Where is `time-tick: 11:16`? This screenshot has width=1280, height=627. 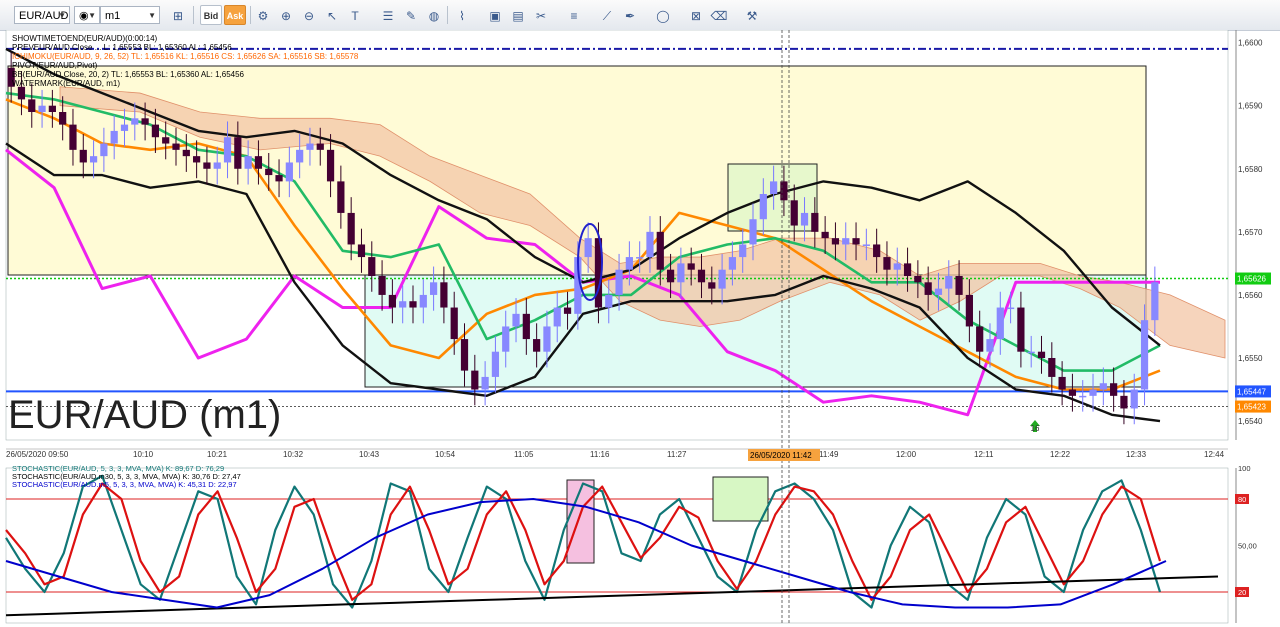 time-tick: 11:16 is located at coordinates (600, 454).